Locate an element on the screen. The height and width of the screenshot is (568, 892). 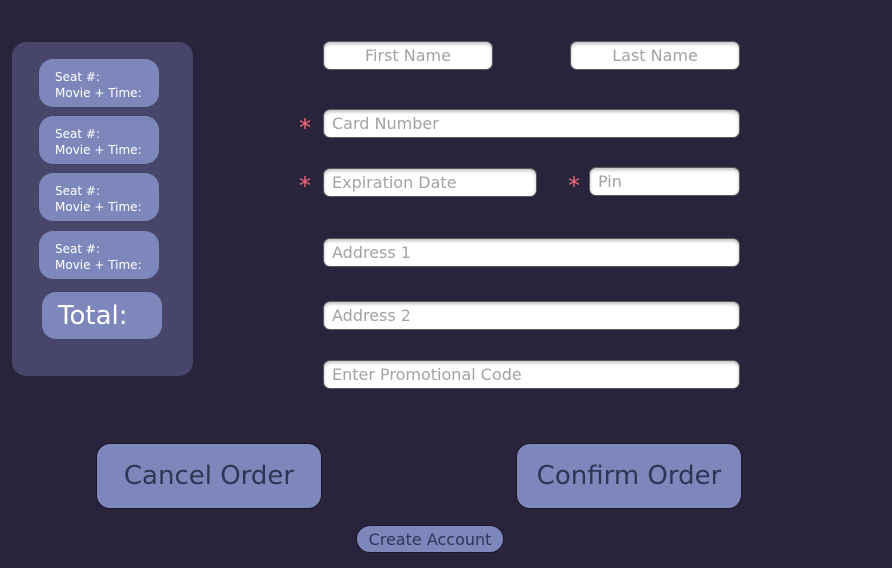
seat-card-4: Seat #: Movie + Time: is located at coordinates (99, 255).